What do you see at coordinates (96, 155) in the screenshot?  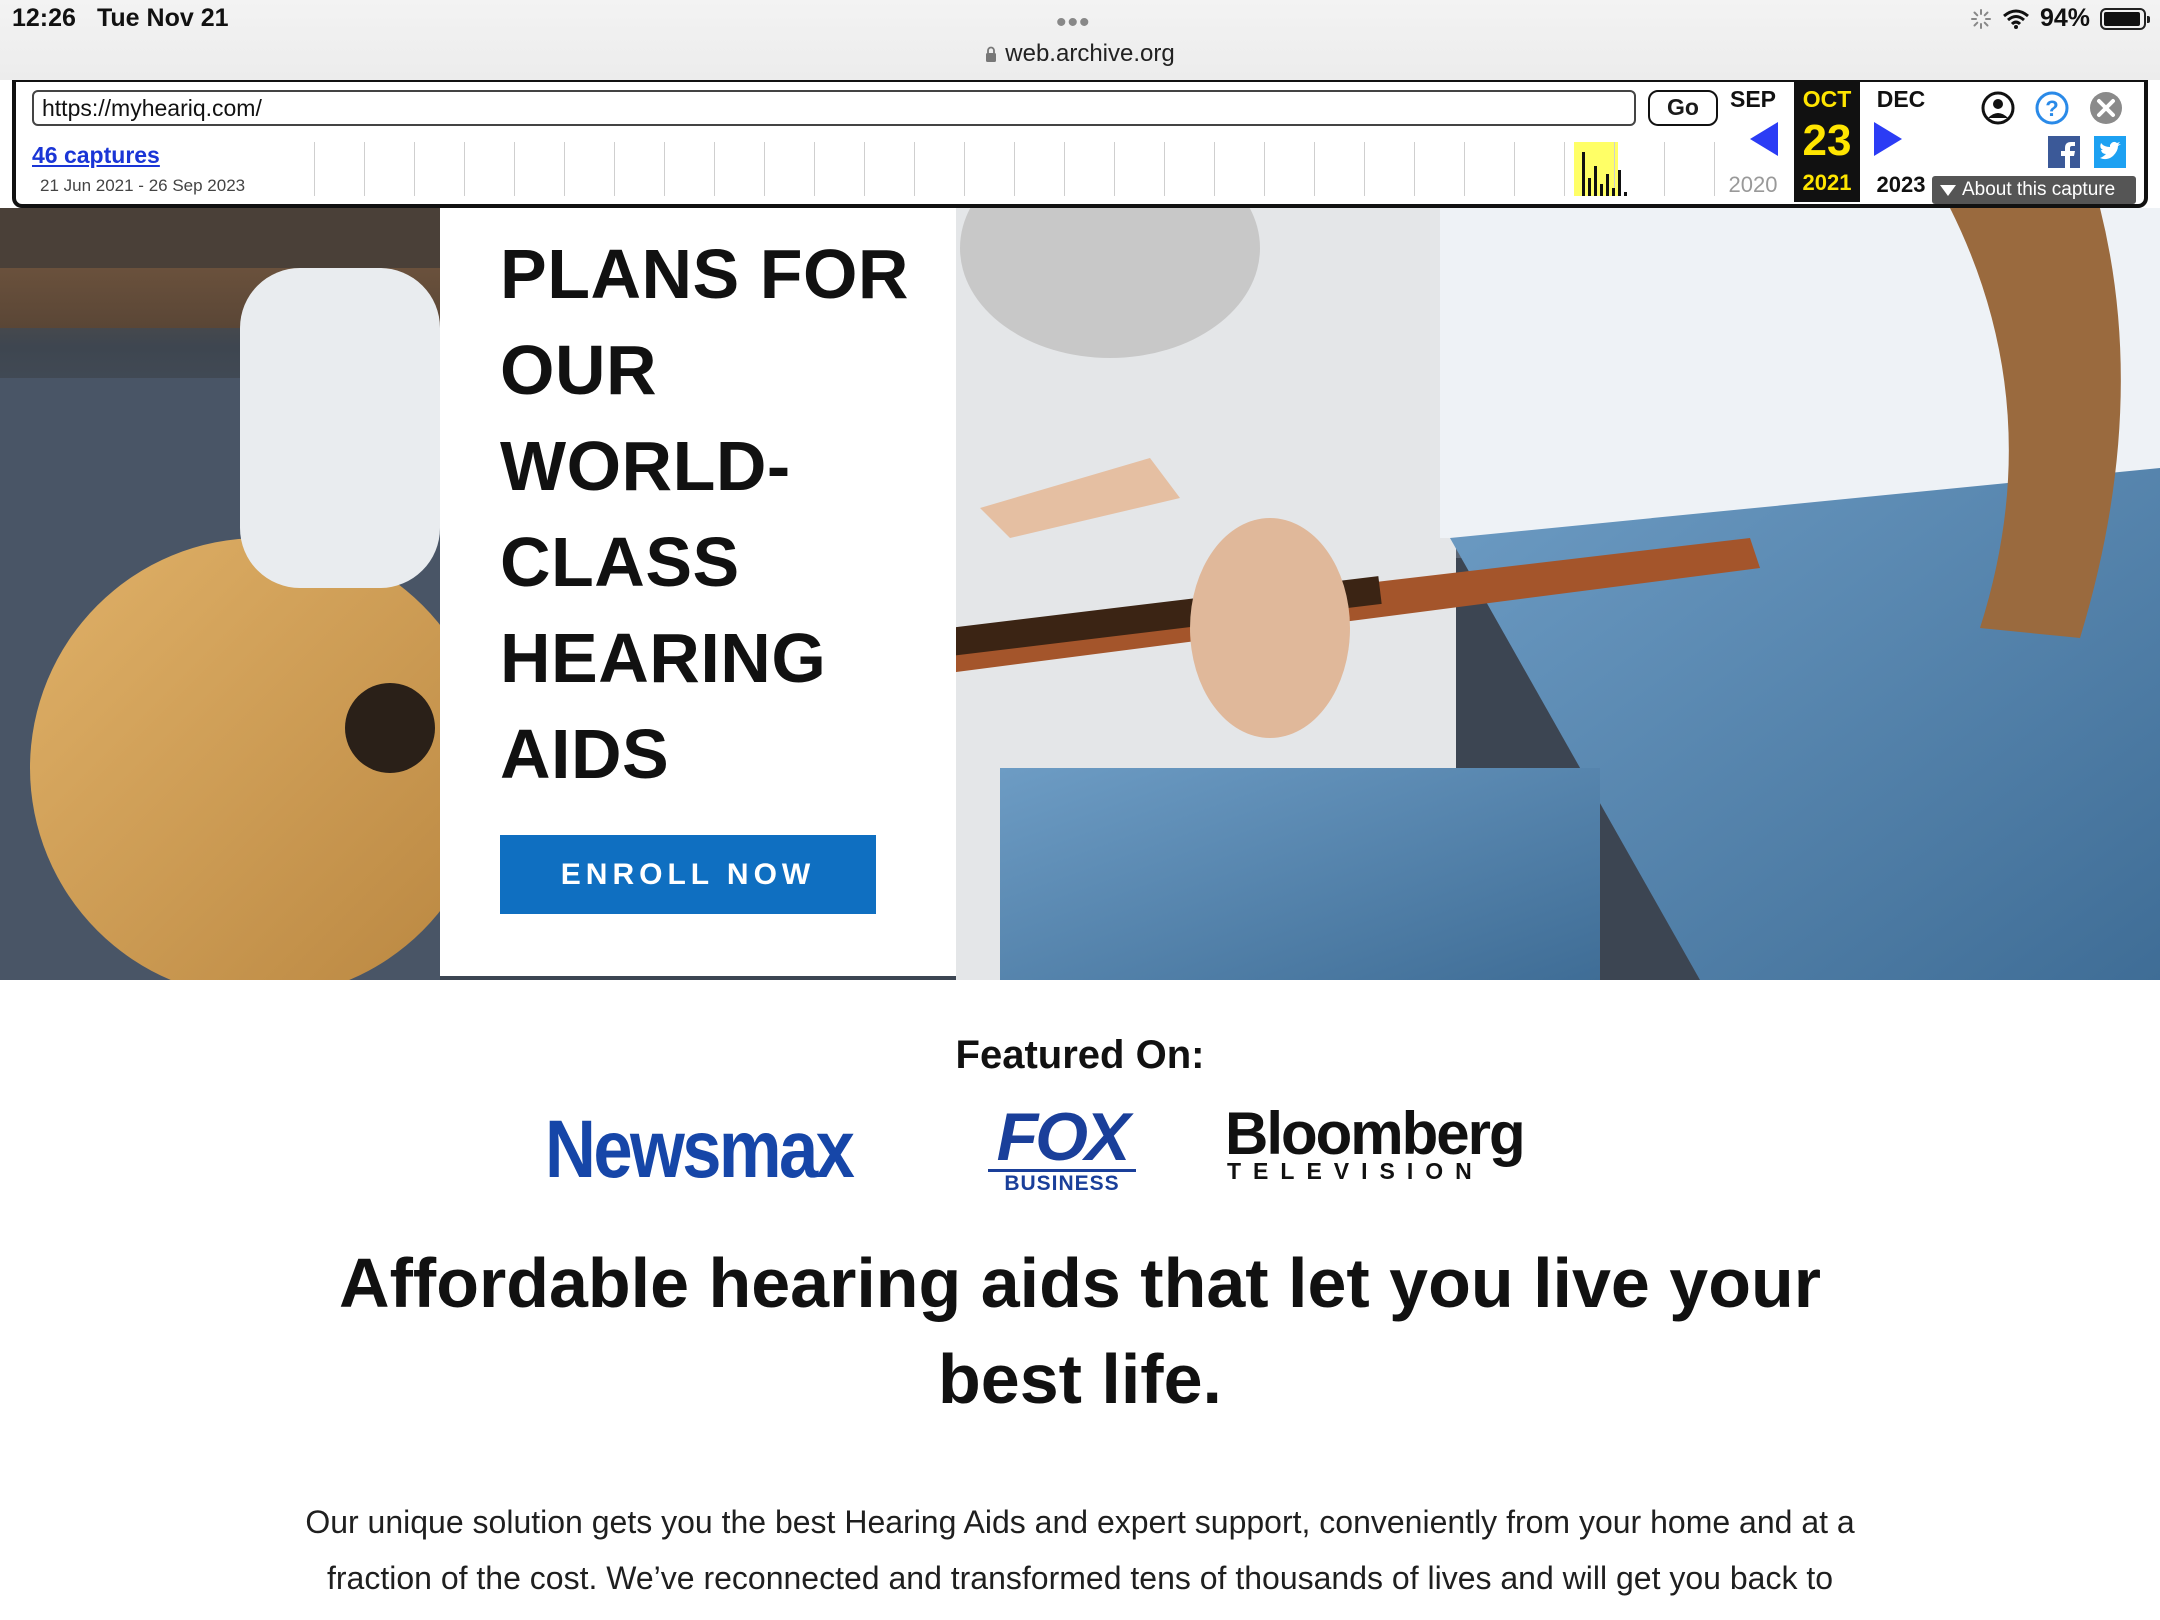 I see `captures-link: 46 captures` at bounding box center [96, 155].